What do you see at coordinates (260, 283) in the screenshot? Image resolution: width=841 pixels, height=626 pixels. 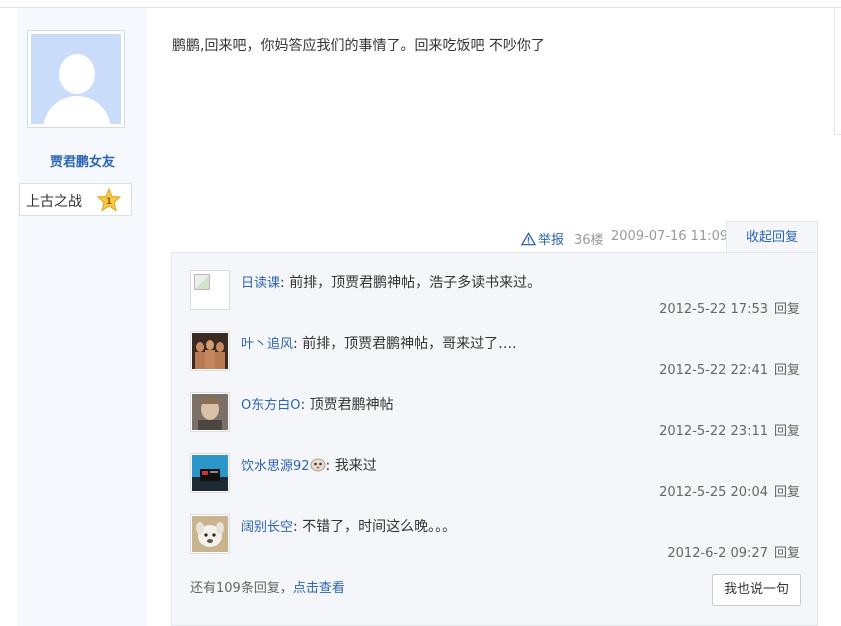 I see `reply-user: 日读课` at bounding box center [260, 283].